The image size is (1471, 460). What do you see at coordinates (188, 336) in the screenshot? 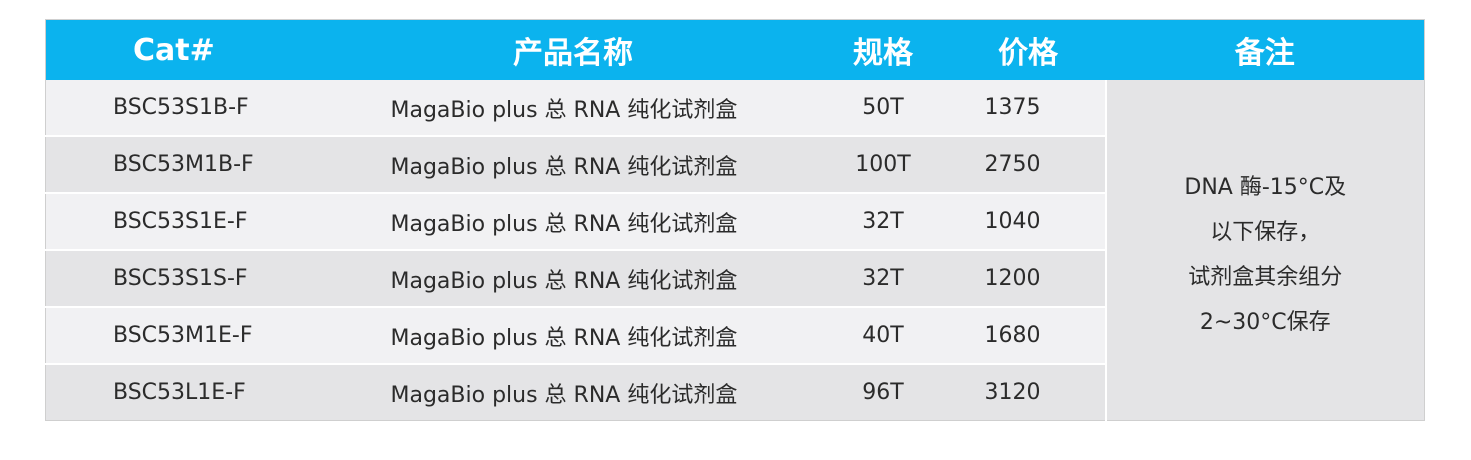
I see `cell-cat-number: BSC53M1E-F` at bounding box center [188, 336].